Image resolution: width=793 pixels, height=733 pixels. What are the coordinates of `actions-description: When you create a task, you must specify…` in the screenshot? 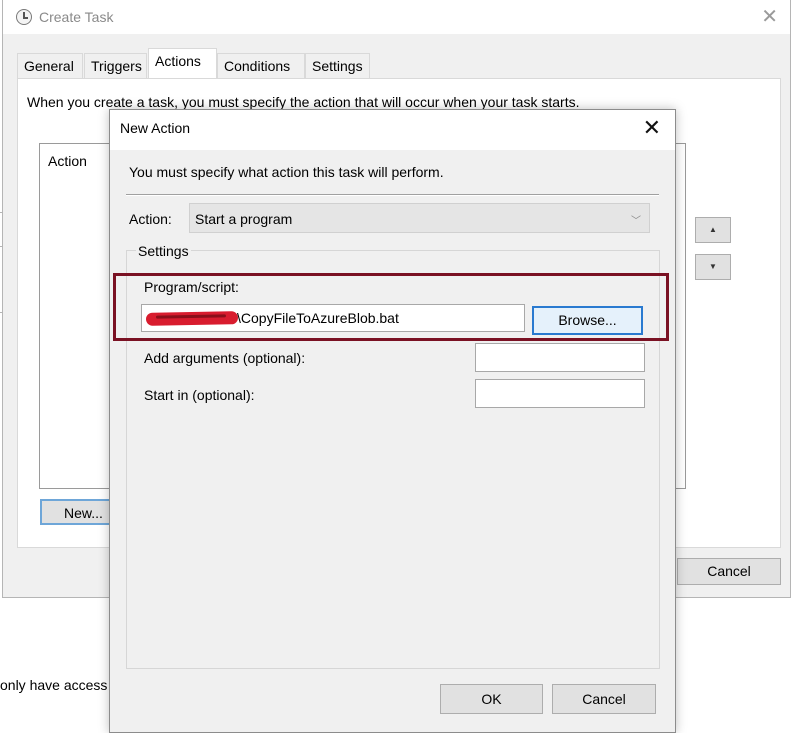 It's located at (303, 102).